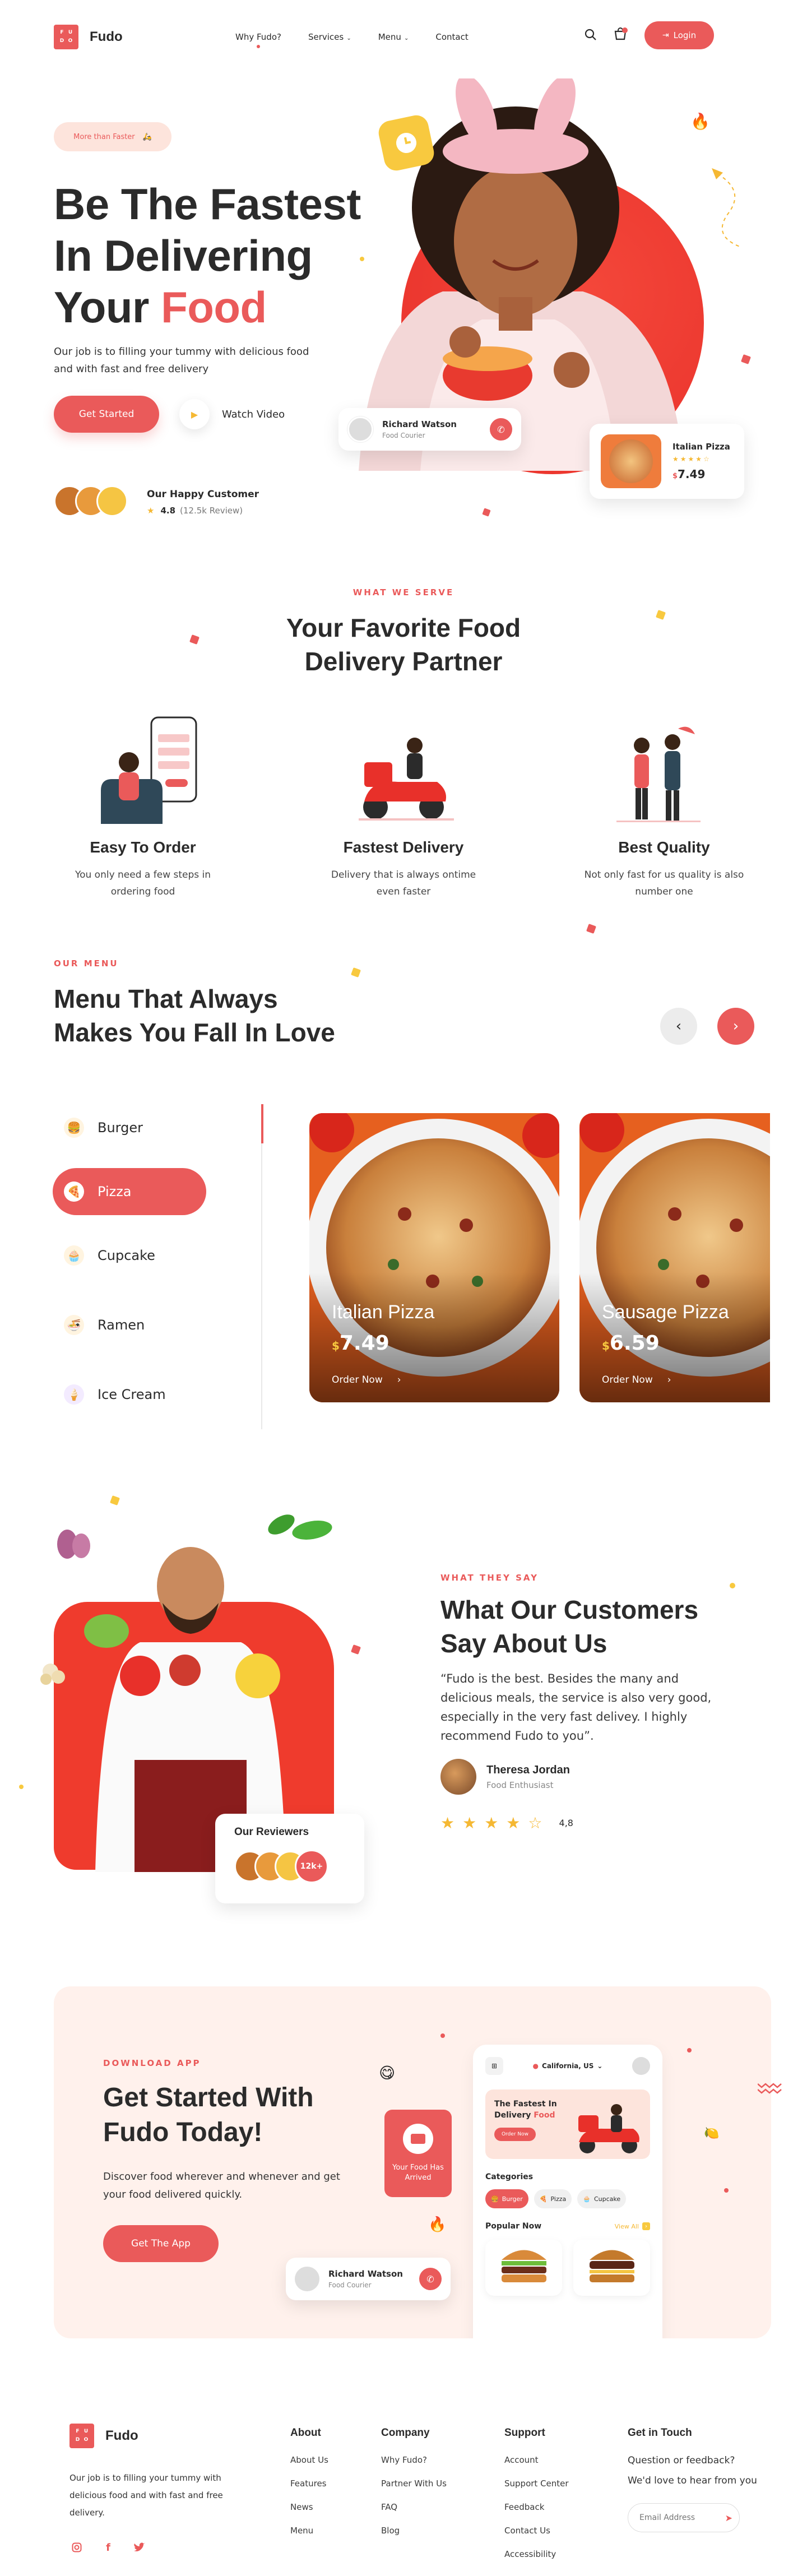 The height and width of the screenshot is (2576, 807). I want to click on feature-desc-line: even faster, so click(403, 891).